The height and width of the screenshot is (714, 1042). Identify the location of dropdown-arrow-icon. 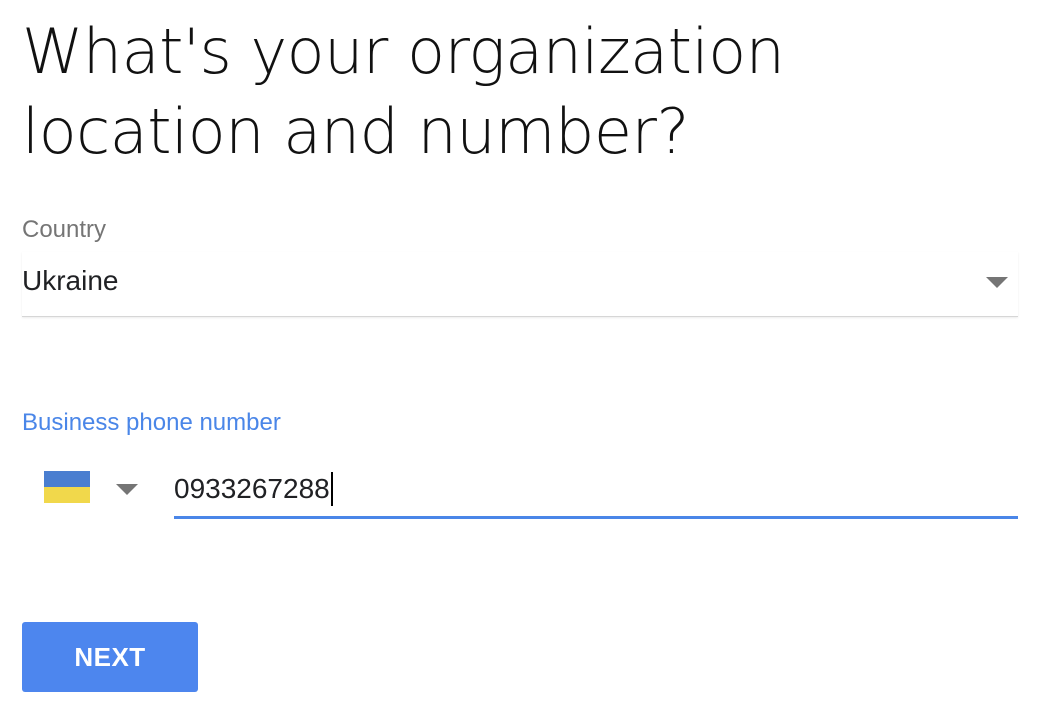
(997, 282).